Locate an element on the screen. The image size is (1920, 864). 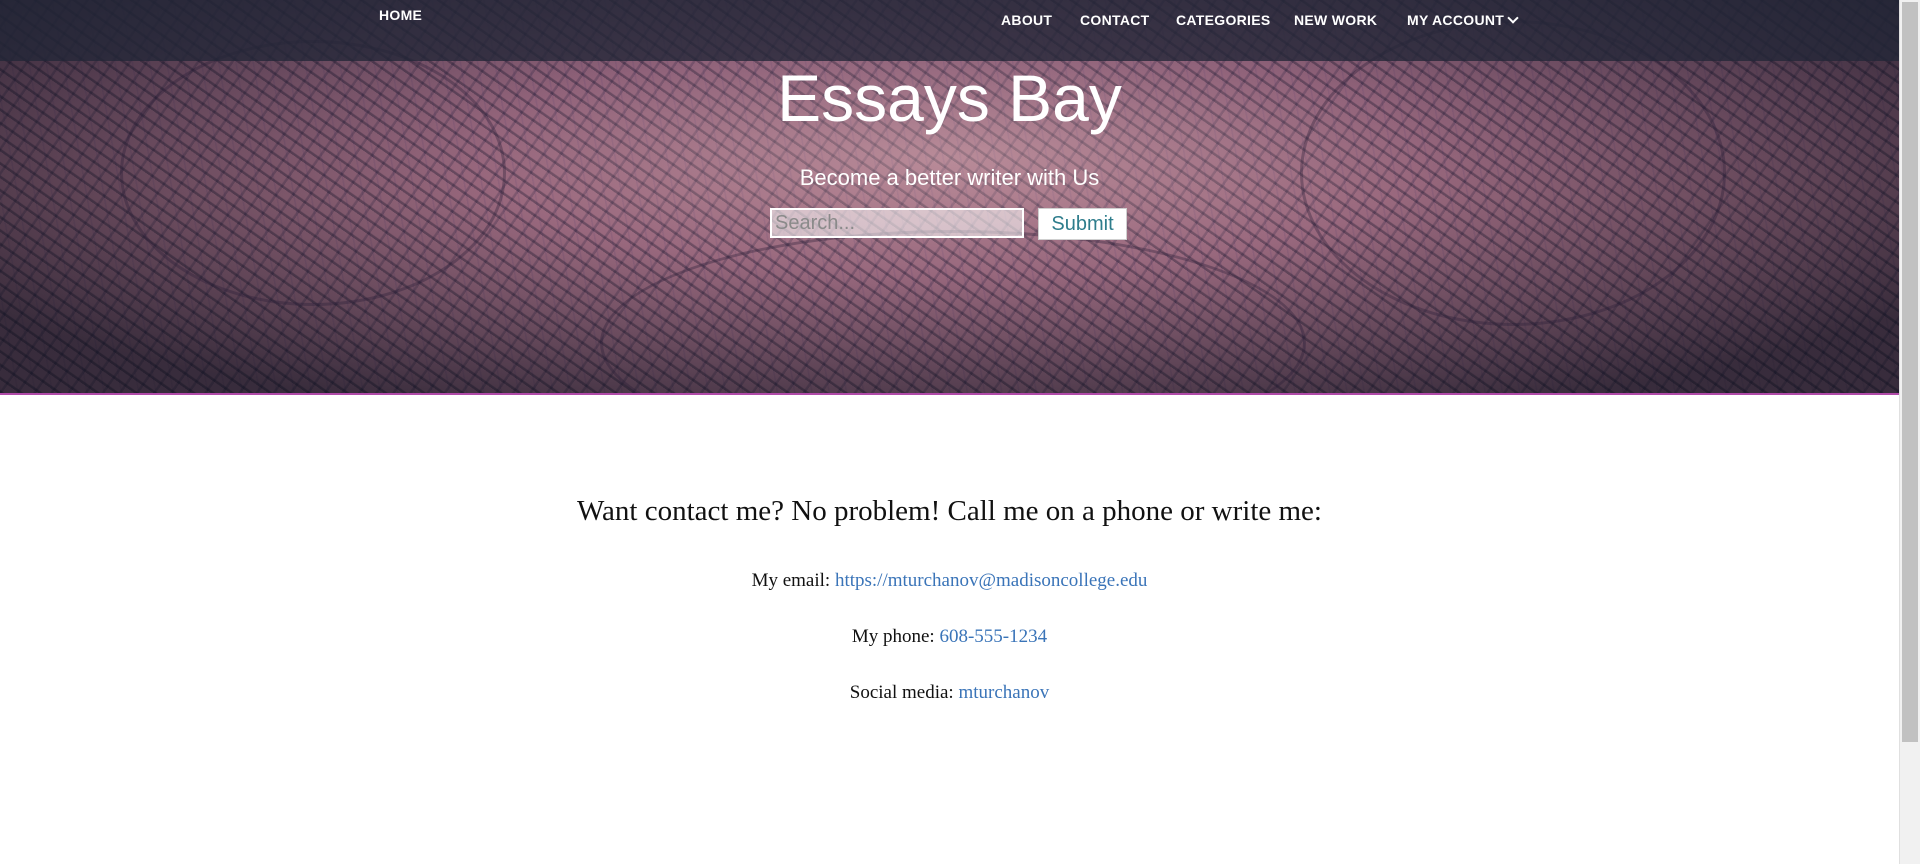
phone-label: My phone: is located at coordinates (893, 636).